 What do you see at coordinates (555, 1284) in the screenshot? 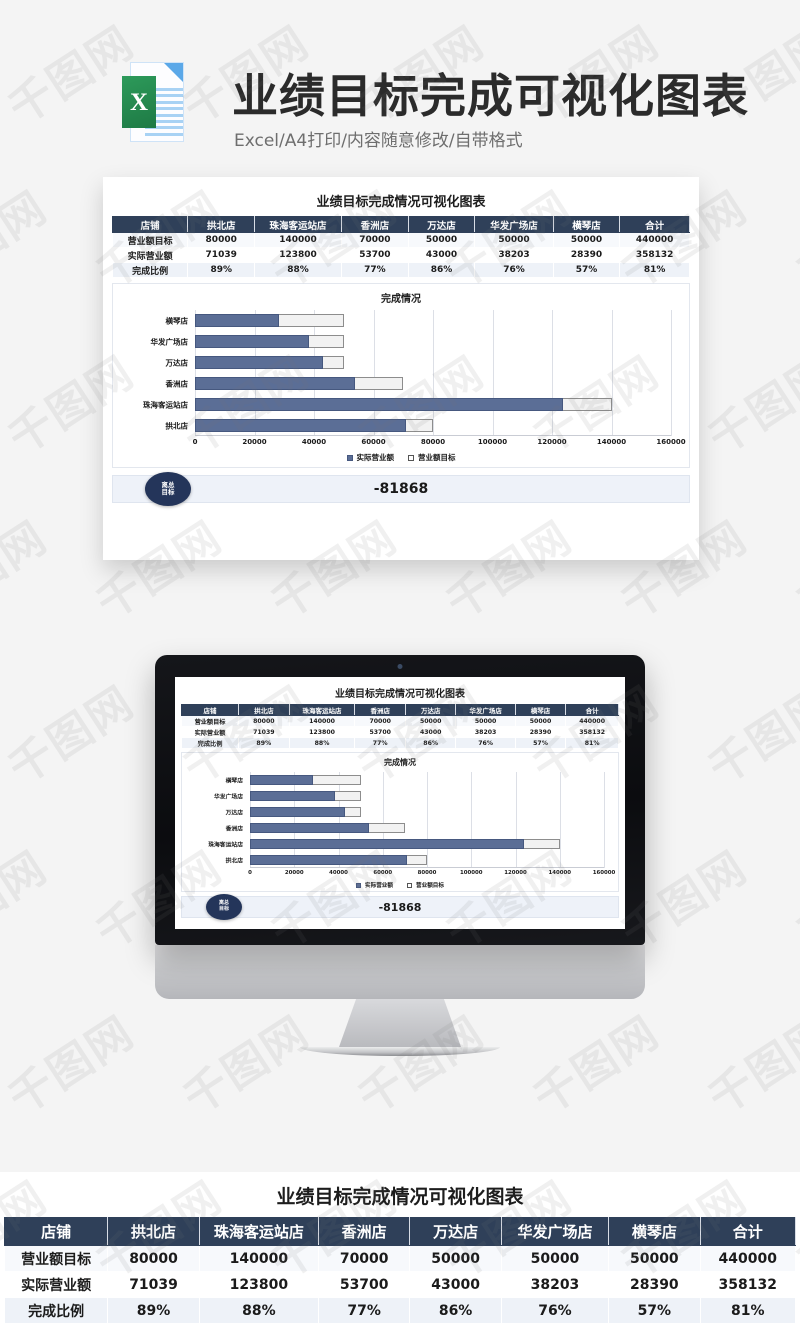
I see `cell-r1-c4: 38203` at bounding box center [555, 1284].